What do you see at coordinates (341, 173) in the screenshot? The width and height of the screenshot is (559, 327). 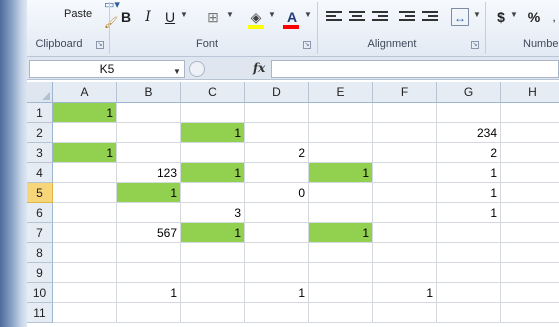 I see `cell-e4: 1` at bounding box center [341, 173].